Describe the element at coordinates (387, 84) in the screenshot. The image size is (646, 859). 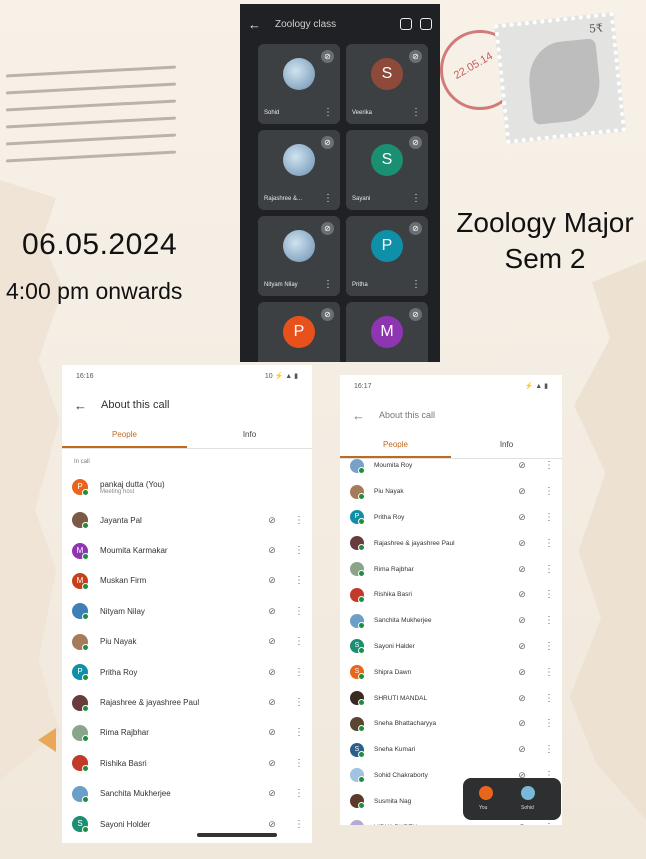
I see `participant-tile: ⊘ S Veerika ⋮` at that location.